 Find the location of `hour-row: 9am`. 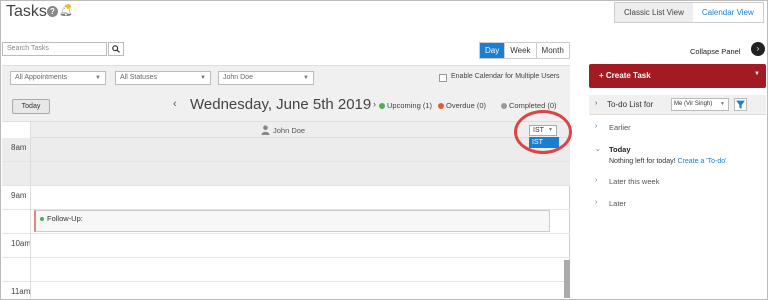

hour-row: 9am is located at coordinates (286, 198).